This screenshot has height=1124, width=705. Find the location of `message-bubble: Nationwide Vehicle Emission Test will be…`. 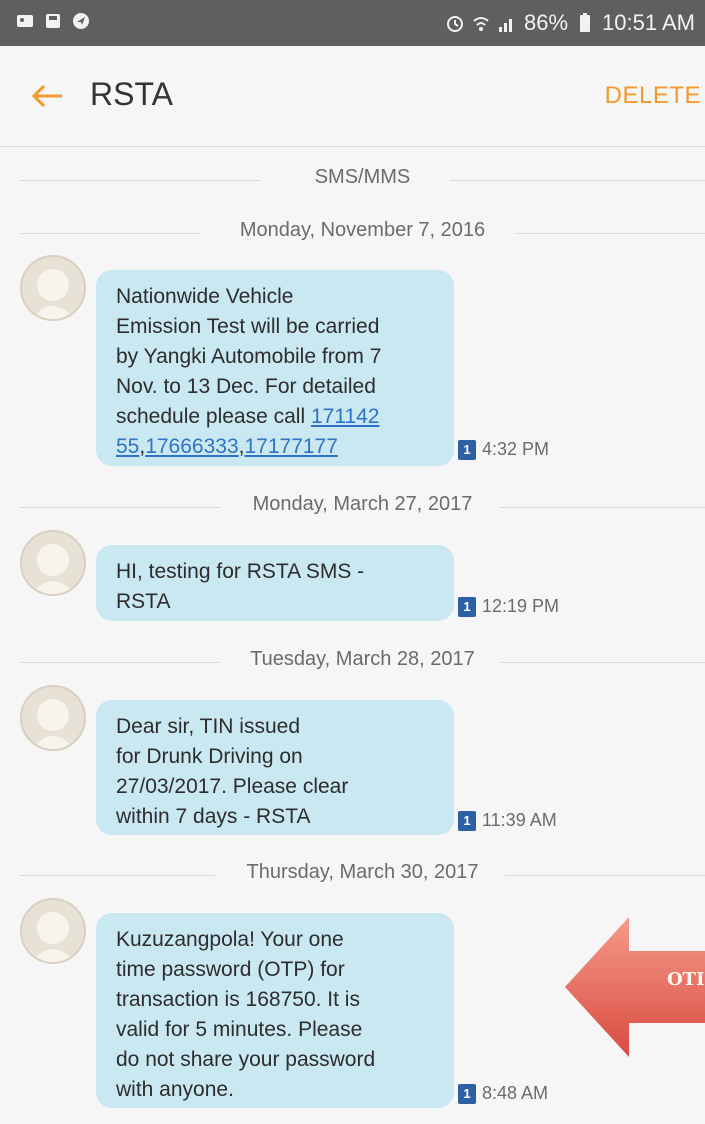

message-bubble: Nationwide Vehicle Emission Test will be… is located at coordinates (275, 368).